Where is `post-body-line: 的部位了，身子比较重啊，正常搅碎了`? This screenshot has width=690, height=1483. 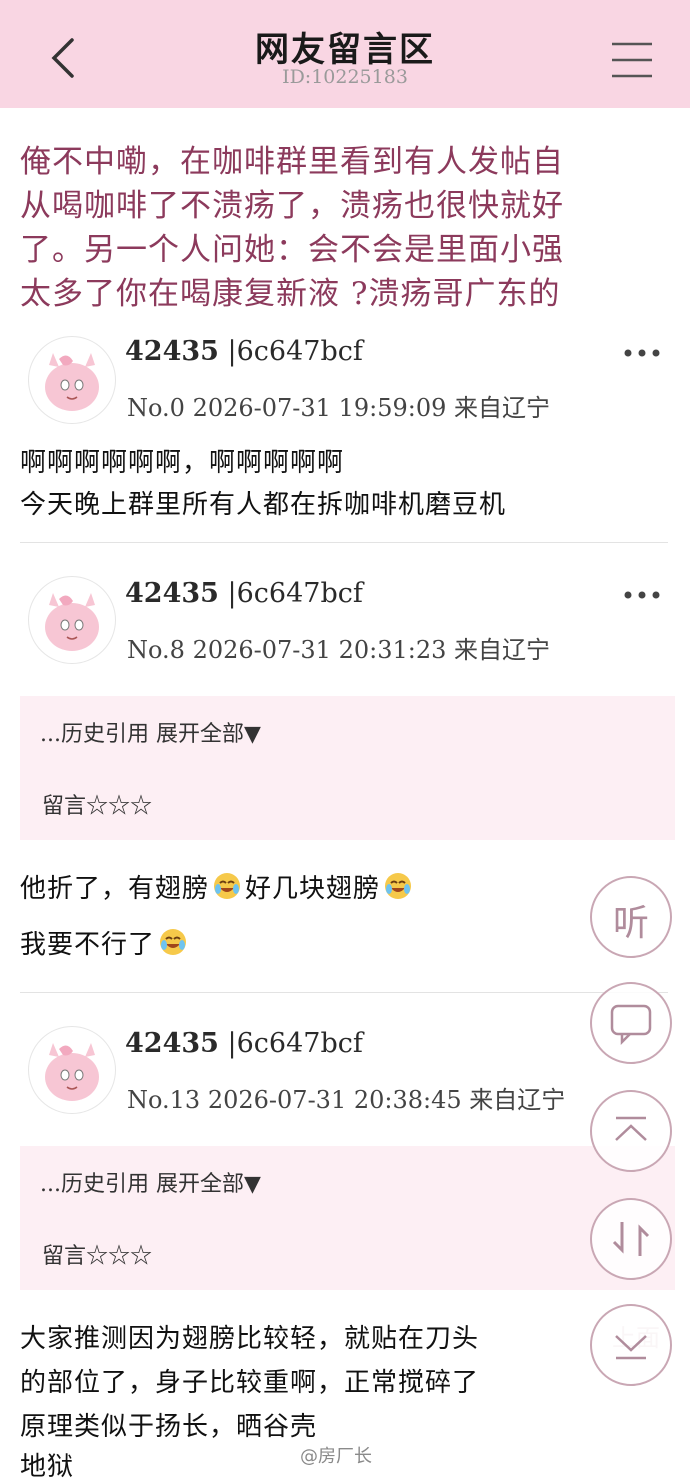 post-body-line: 的部位了，身子比较重啊，正常搅碎了 is located at coordinates (250, 1383).